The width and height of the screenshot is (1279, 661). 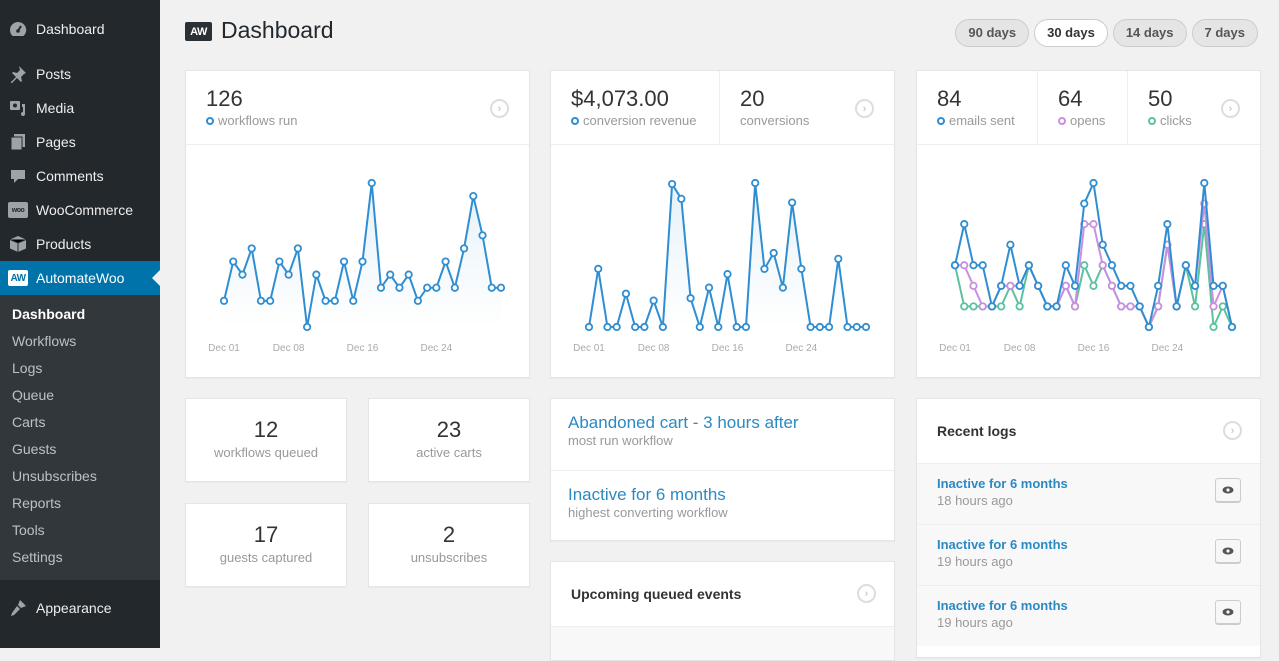 I want to click on sidebar-item-dashboard: Dashboard, so click(x=80, y=29).